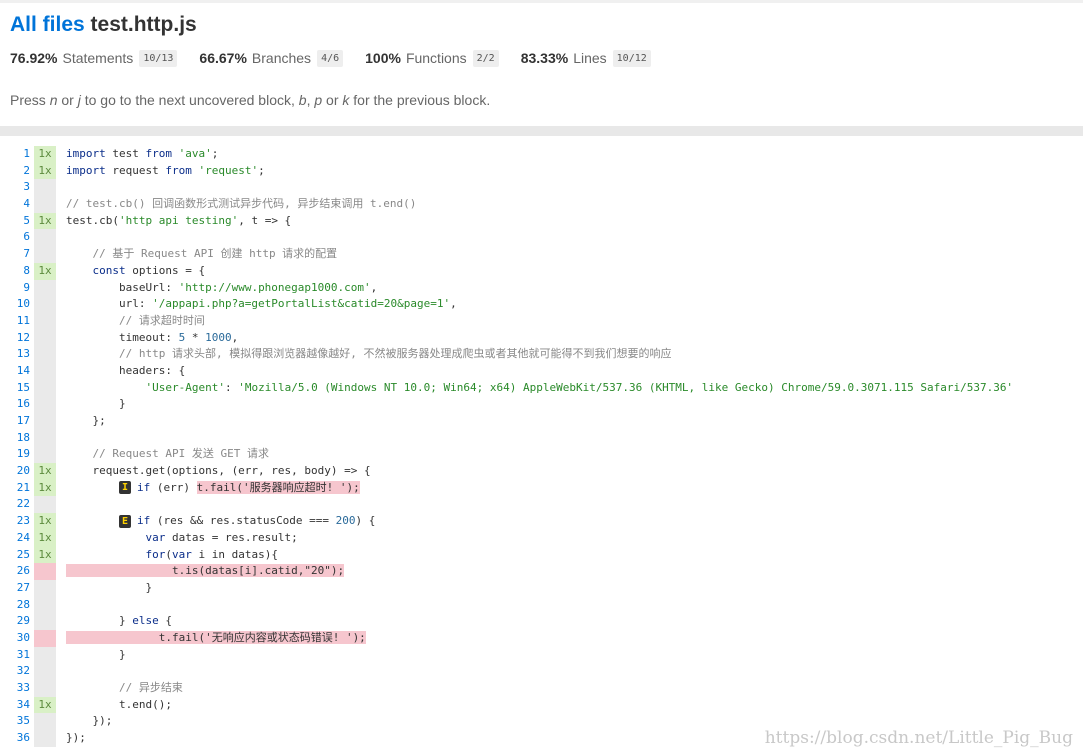  What do you see at coordinates (17, 504) in the screenshot?
I see `line-number: 22` at bounding box center [17, 504].